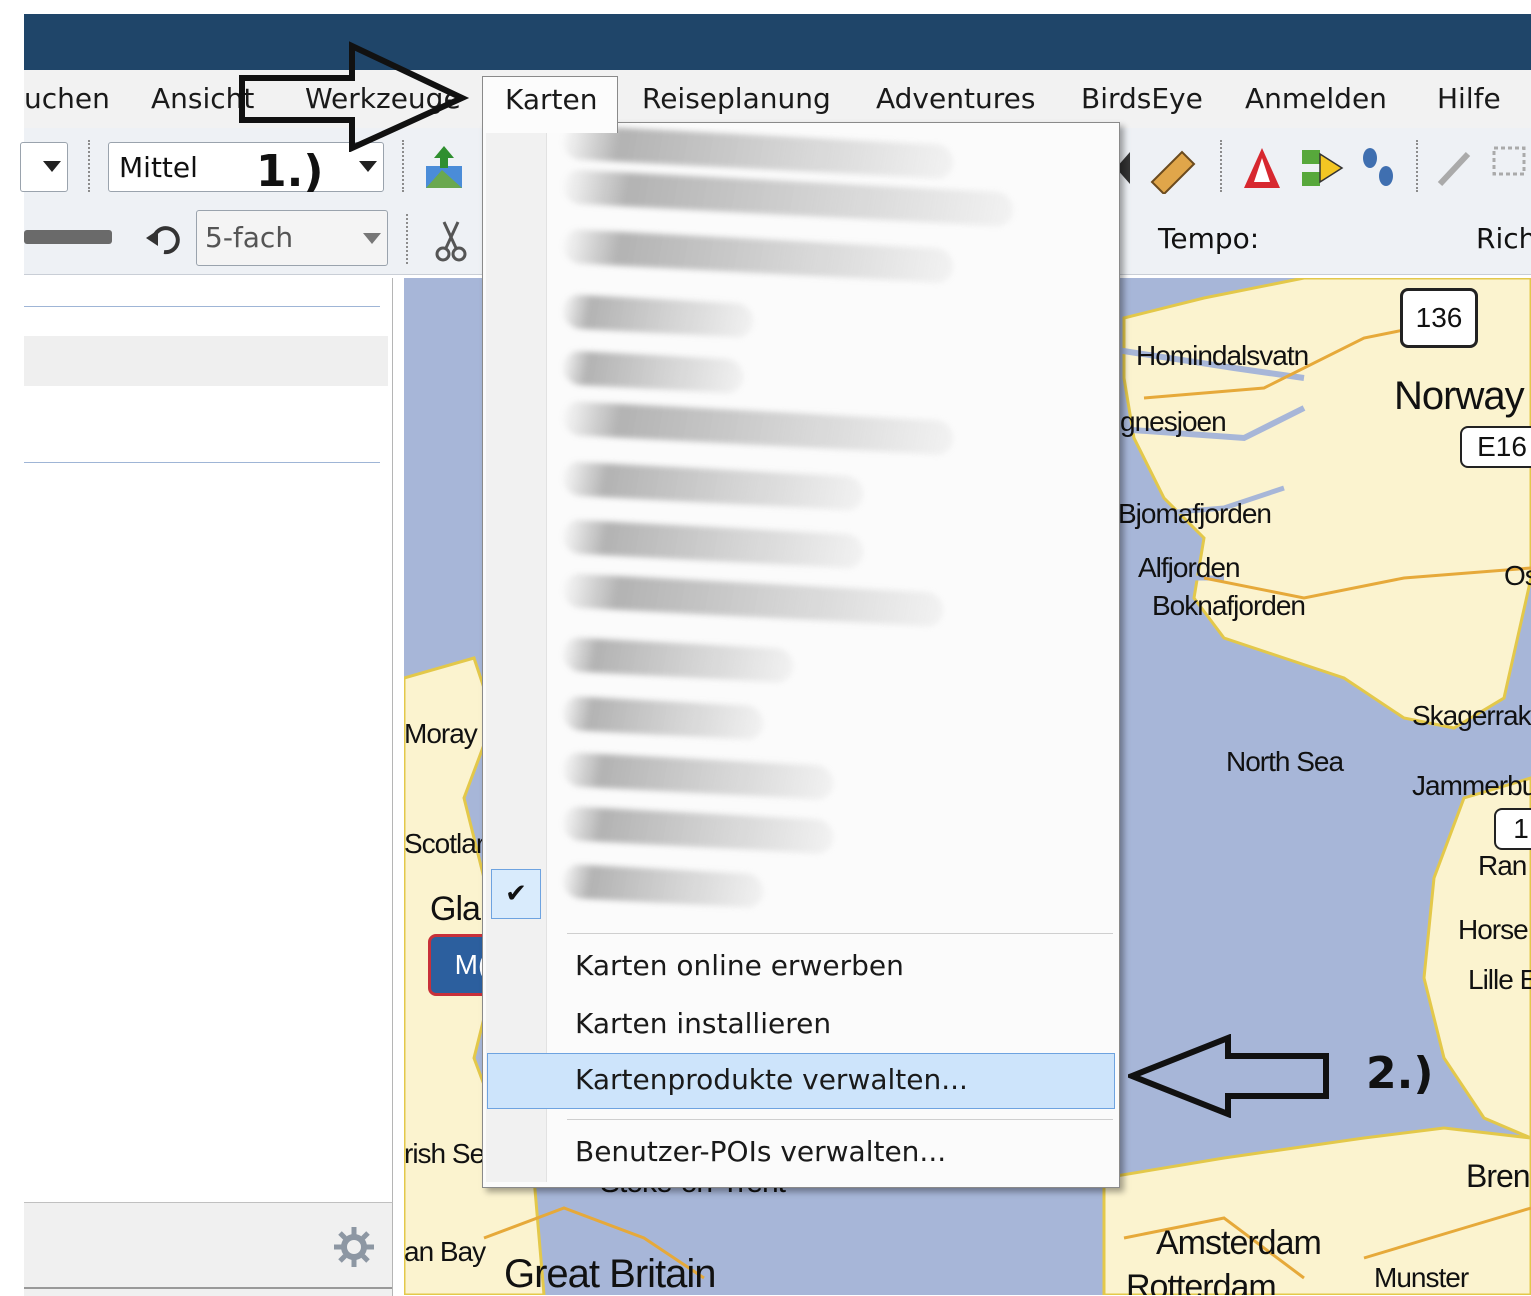  Describe the element at coordinates (1173, 421) in the screenshot. I see `map-label: gnesjoen` at that location.